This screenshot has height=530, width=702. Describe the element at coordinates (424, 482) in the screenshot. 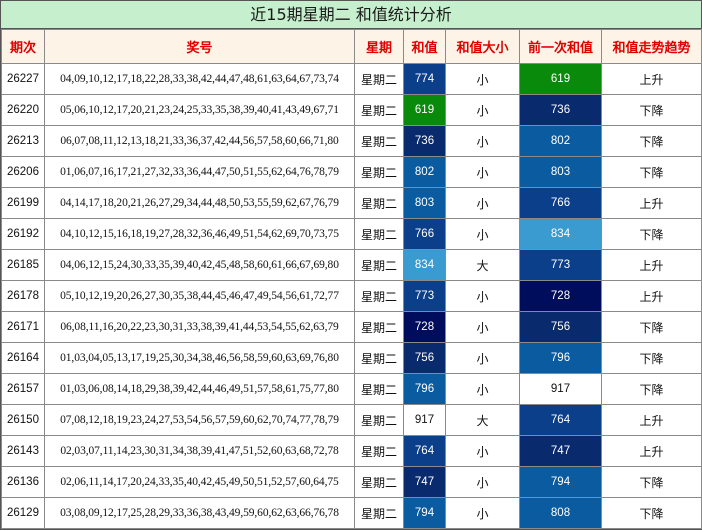

I see `sum-cell: 747` at that location.